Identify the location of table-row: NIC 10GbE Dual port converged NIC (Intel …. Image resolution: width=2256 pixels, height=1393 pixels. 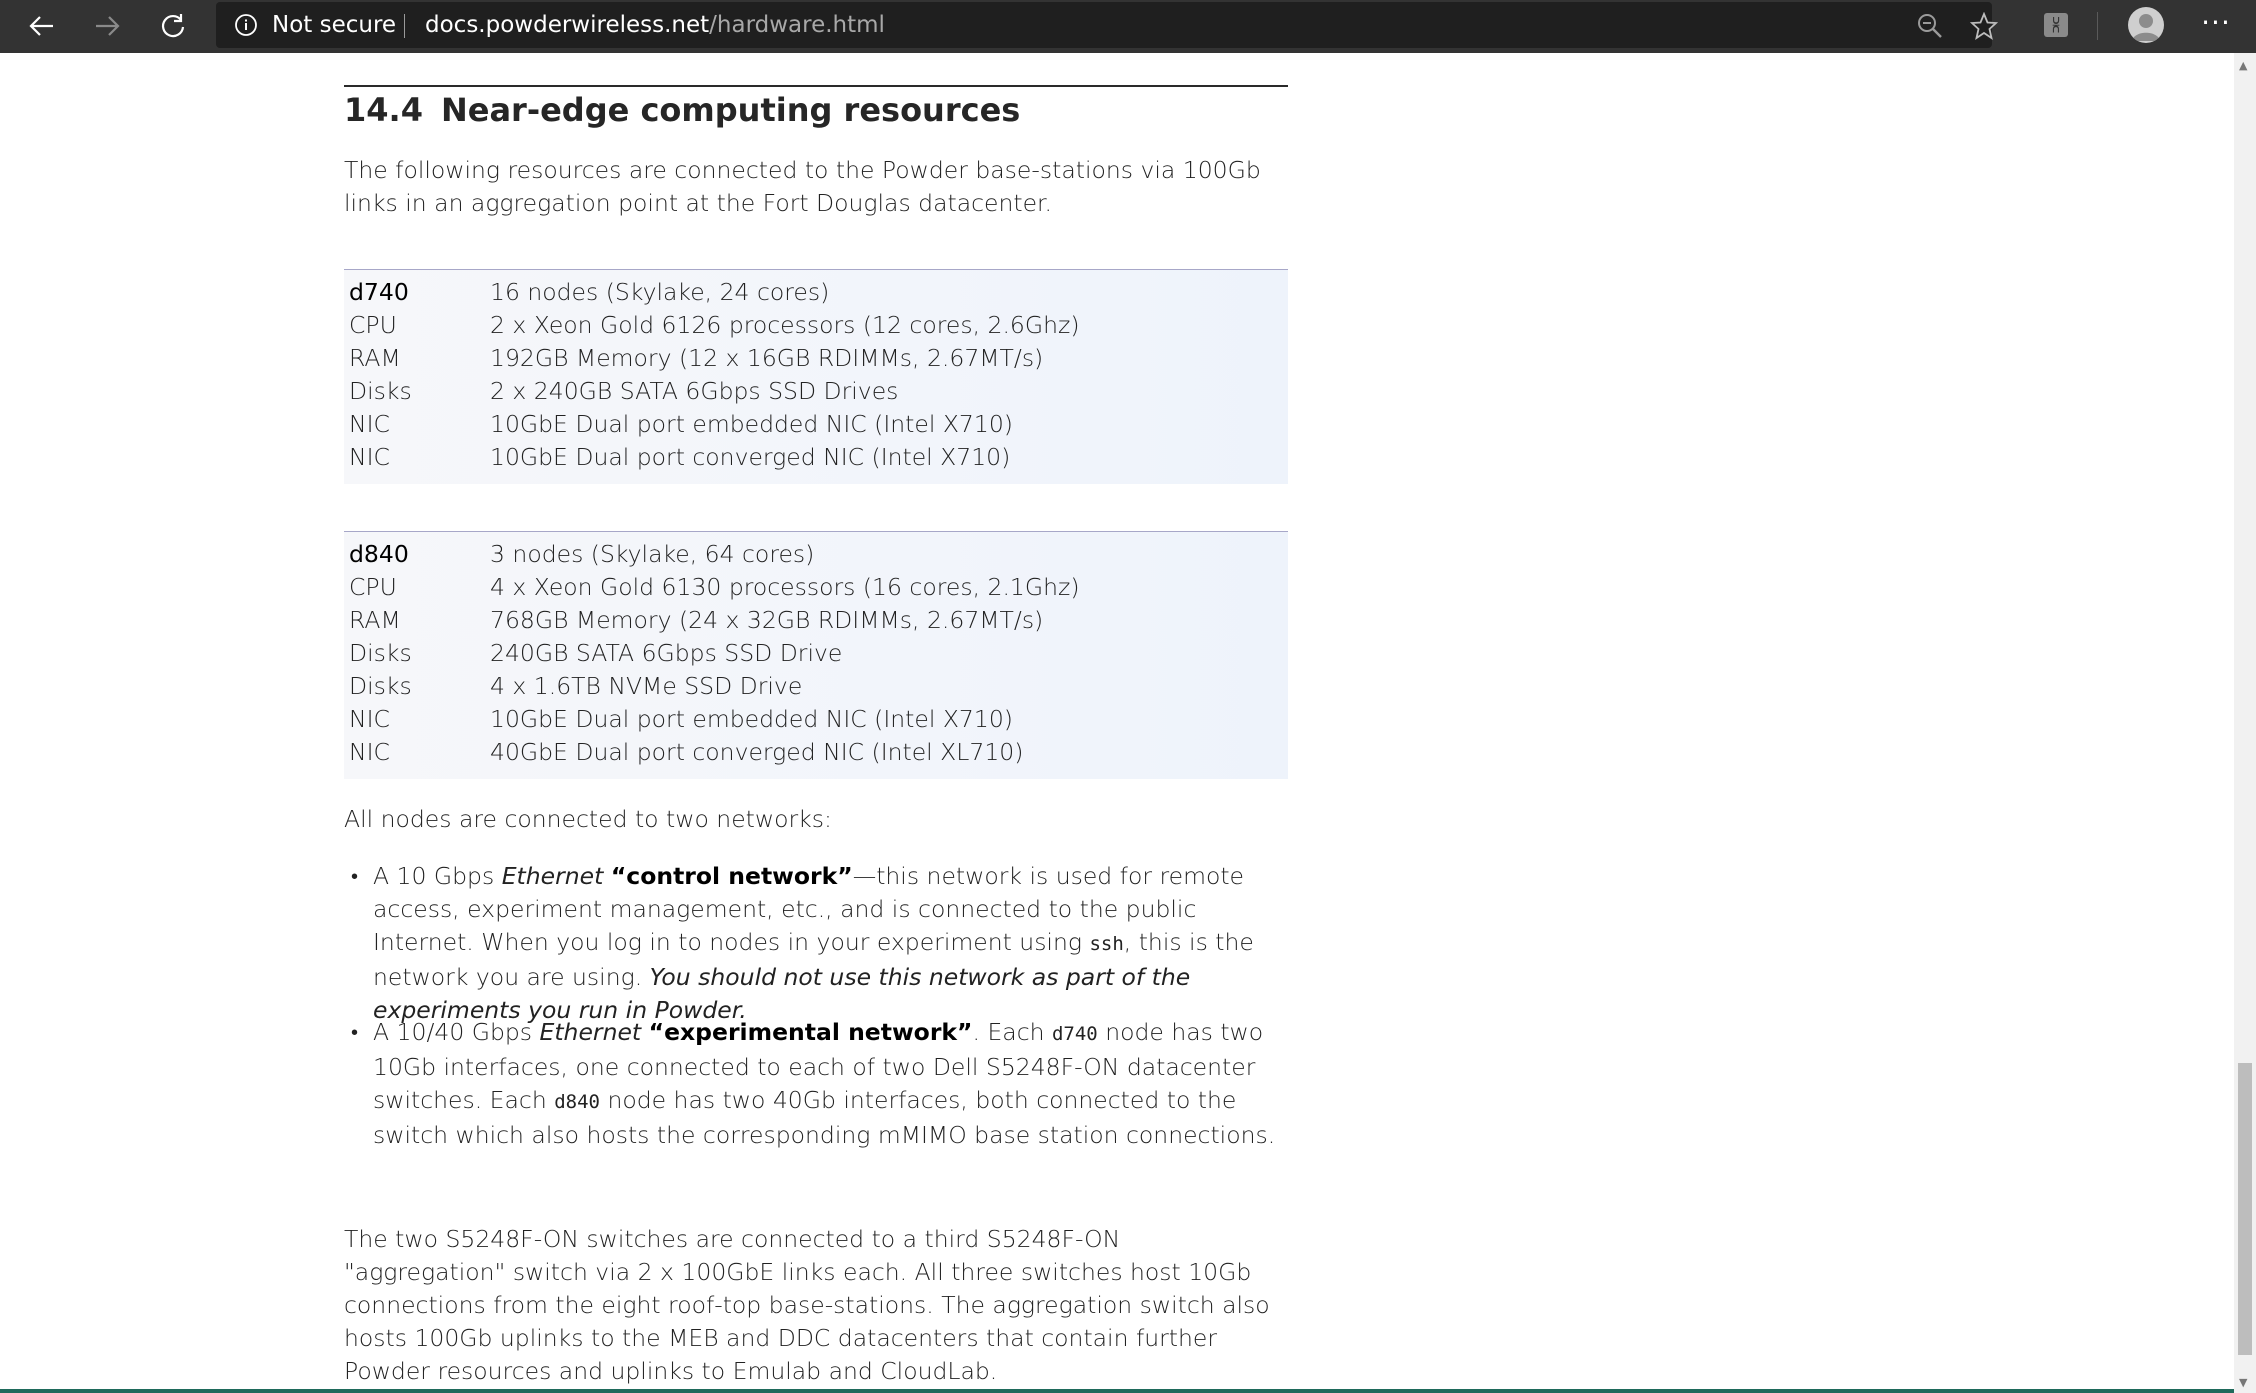
(816, 457).